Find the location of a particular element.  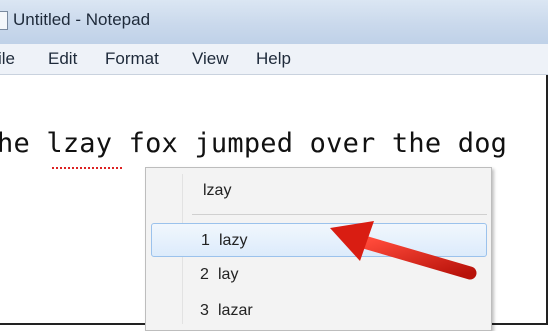

red-arrow-annotation is located at coordinates (403, 250).